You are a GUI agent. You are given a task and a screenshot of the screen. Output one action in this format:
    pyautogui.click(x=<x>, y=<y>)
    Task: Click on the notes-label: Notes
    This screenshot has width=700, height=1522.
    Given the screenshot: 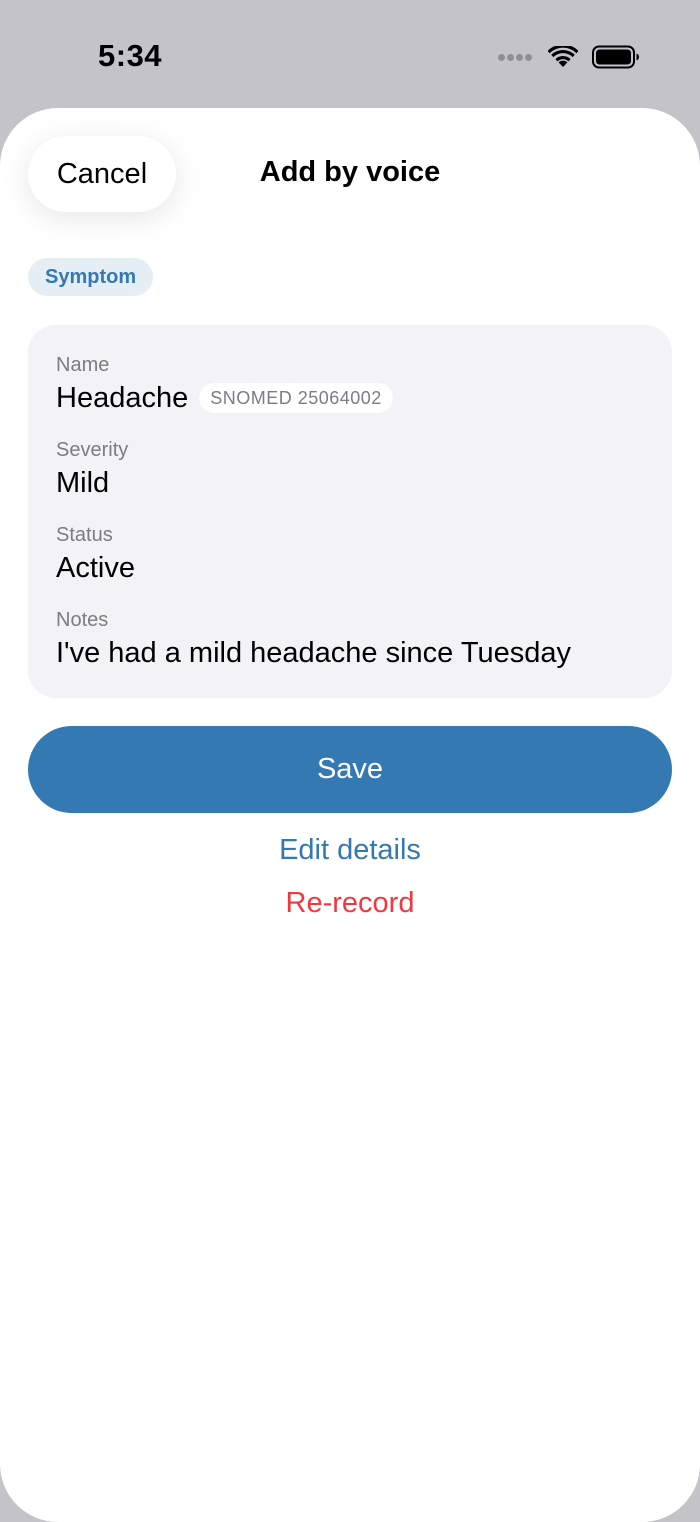 What is the action you would take?
    pyautogui.click(x=82, y=620)
    